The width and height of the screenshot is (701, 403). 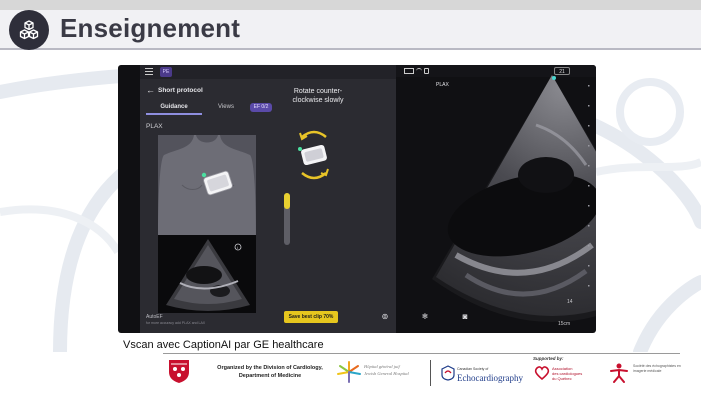 What do you see at coordinates (349, 372) in the screenshot?
I see `jgh-logo` at bounding box center [349, 372].